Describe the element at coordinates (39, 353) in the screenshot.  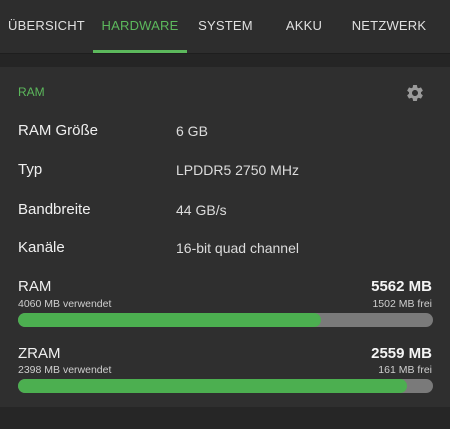
I see `zram-usage-title: ZRAM` at that location.